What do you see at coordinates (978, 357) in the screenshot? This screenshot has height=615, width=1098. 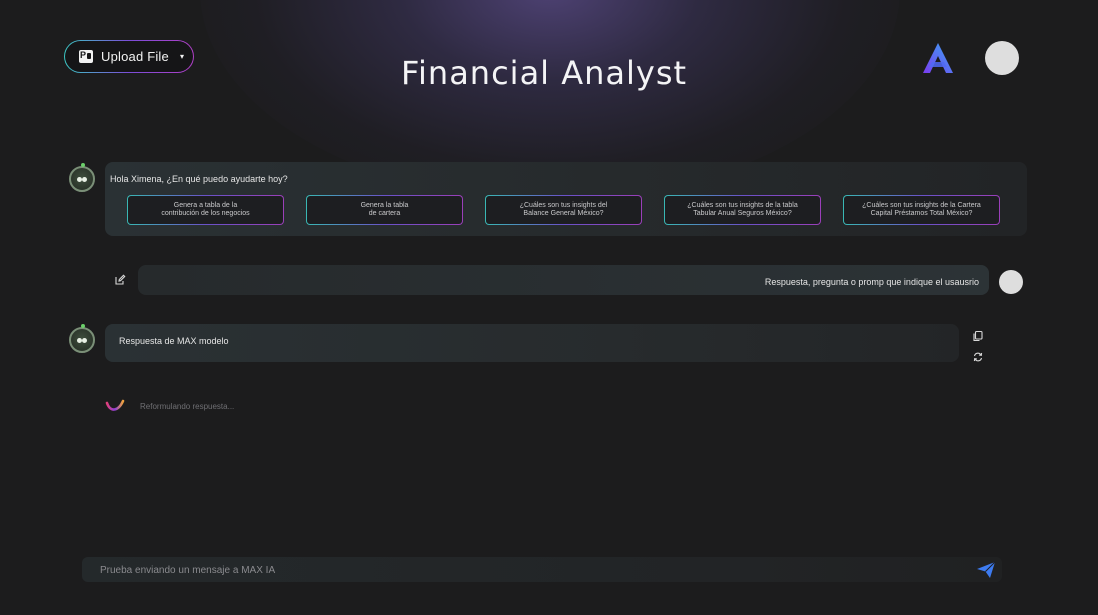 I see `regenerate-icon` at bounding box center [978, 357].